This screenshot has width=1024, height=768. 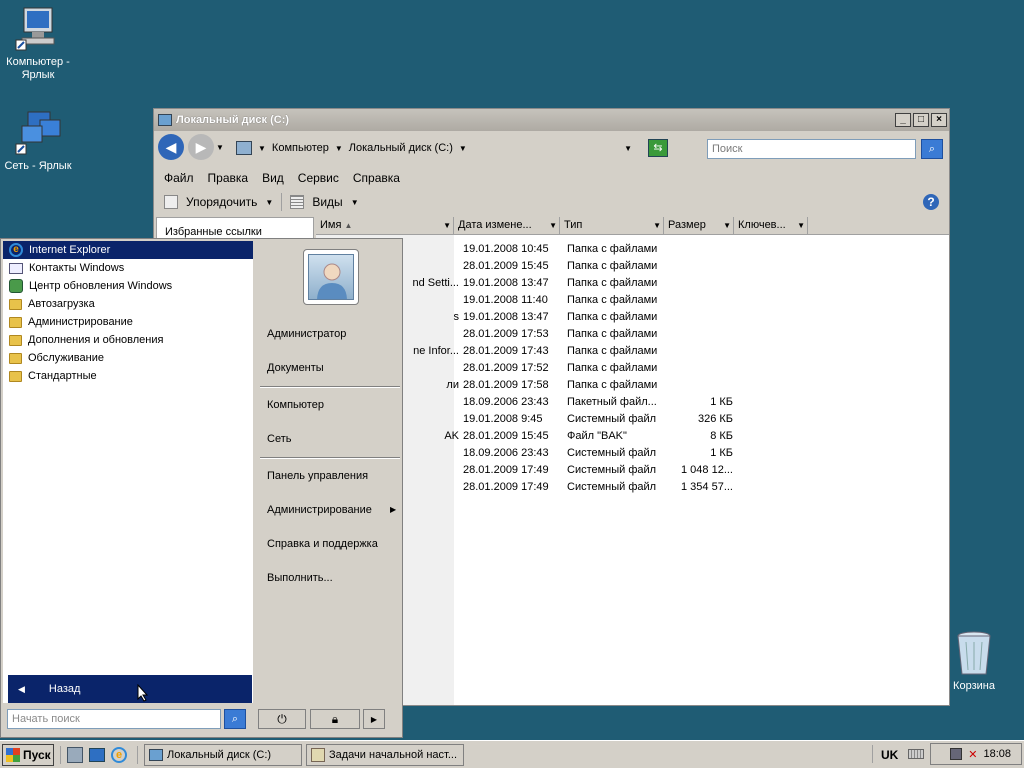 I want to click on table-row: ли 28.01.2009 17:58 Папка с файлами, so click(x=632, y=387).